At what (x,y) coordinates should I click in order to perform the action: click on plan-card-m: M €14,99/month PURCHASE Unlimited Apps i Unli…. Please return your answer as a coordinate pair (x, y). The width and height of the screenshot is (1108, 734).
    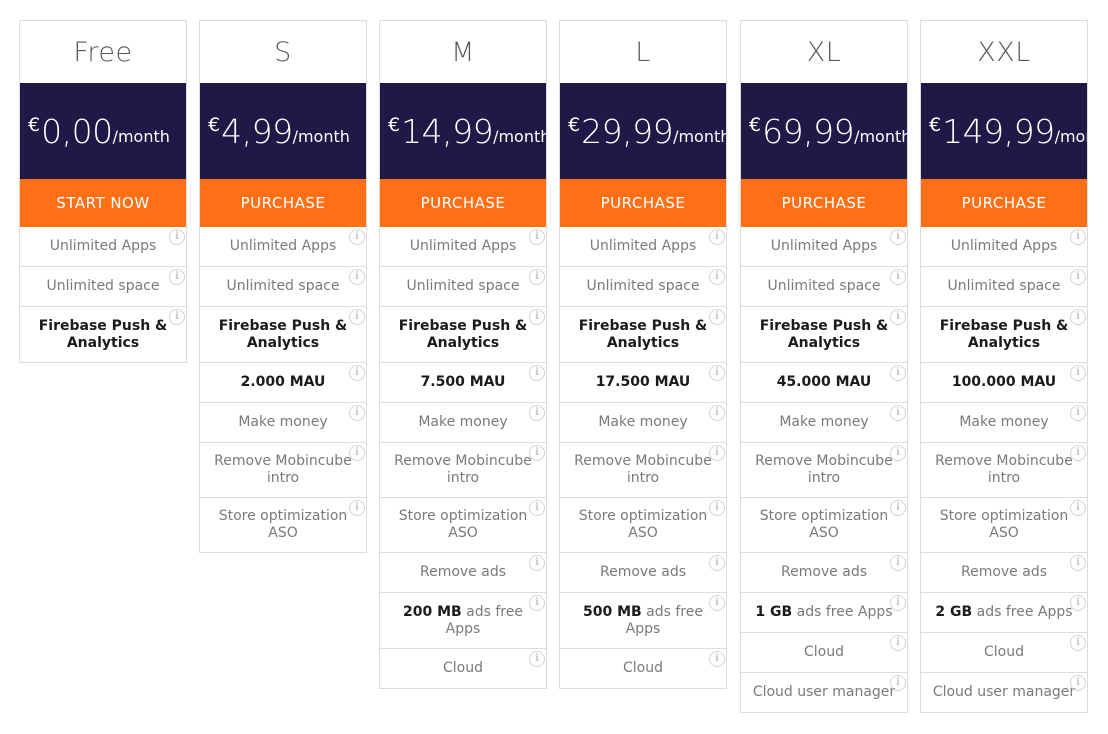
    Looking at the image, I should click on (463, 354).